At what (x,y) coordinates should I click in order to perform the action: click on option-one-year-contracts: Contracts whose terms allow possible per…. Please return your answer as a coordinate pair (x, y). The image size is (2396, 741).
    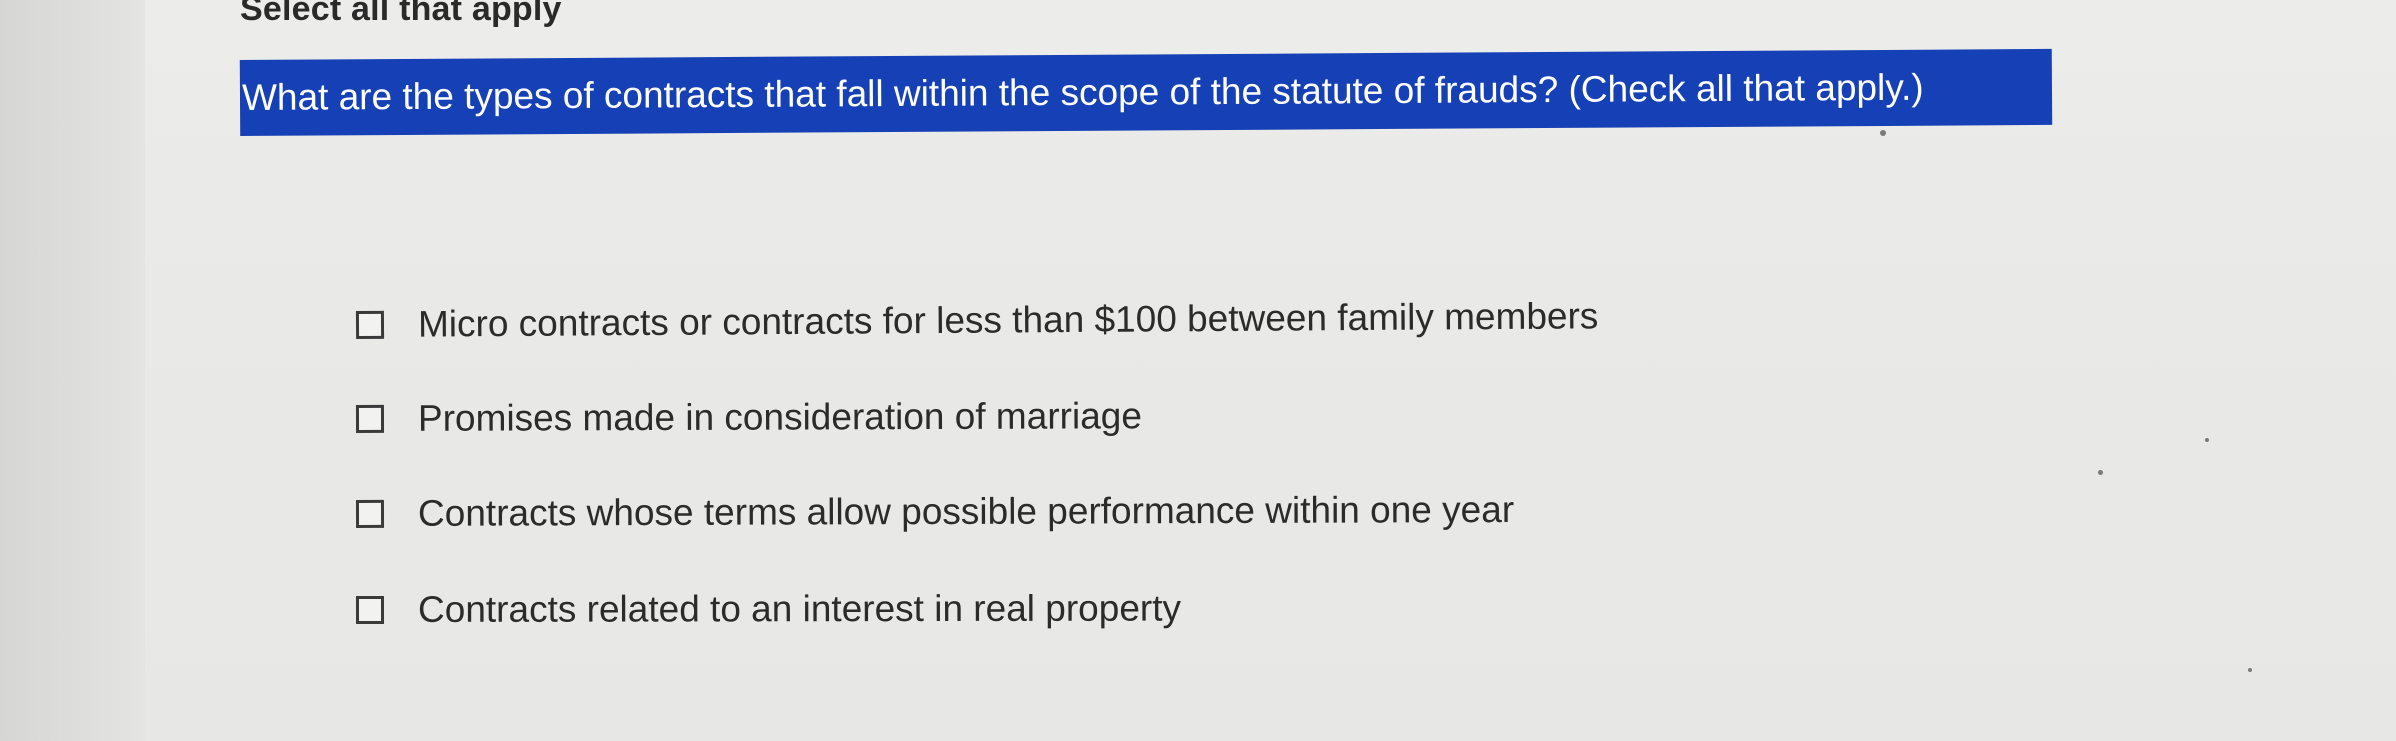
    Looking at the image, I should click on (977, 511).